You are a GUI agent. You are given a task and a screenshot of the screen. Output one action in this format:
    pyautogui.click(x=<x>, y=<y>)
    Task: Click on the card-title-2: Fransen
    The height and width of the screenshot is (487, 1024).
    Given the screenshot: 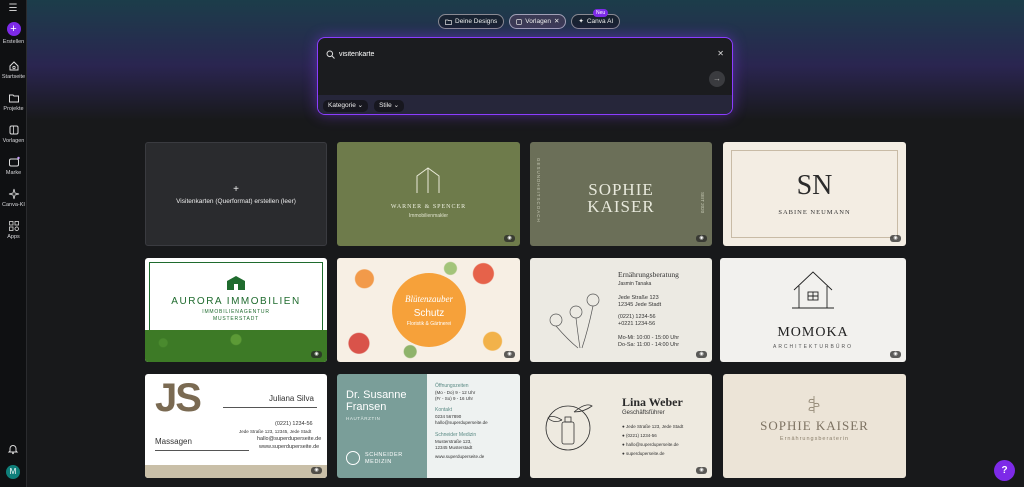 What is the action you would take?
    pyautogui.click(x=366, y=407)
    